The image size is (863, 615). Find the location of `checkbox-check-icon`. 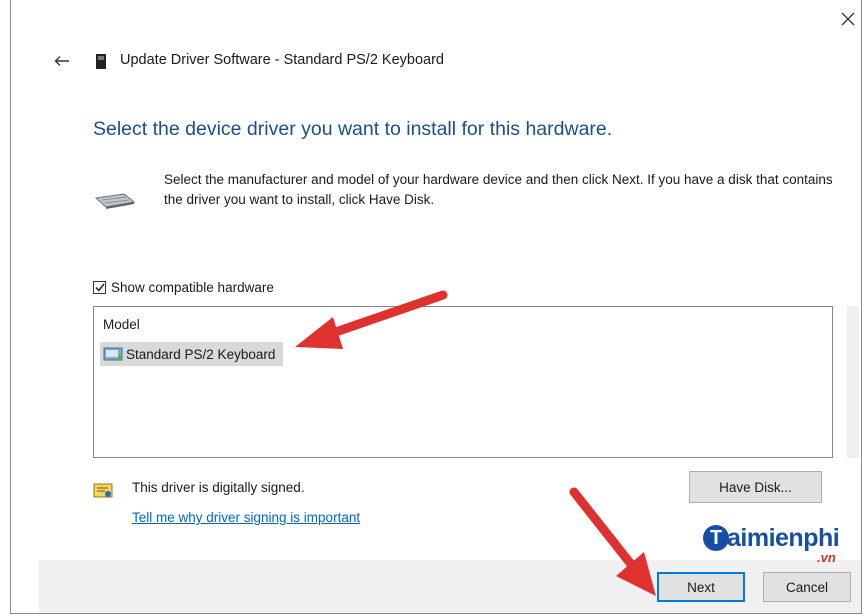

checkbox-check-icon is located at coordinates (99, 287).